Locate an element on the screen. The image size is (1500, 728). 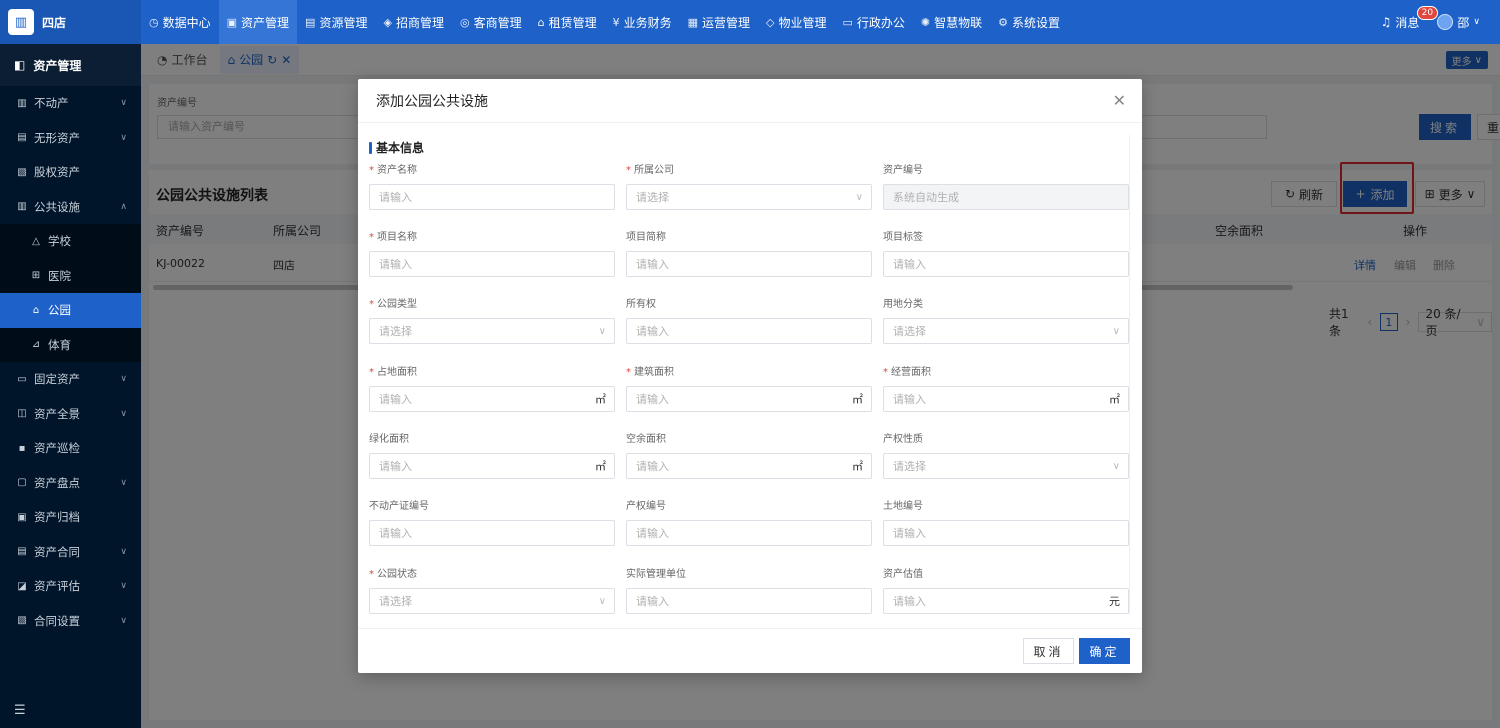
facility-icon: ▥ is located at coordinates (22, 207).